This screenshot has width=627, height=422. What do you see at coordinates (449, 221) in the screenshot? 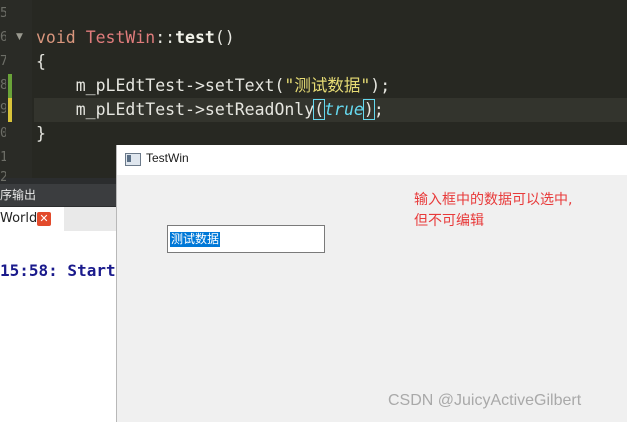
I see `note-line: 但不可编辑` at bounding box center [449, 221].